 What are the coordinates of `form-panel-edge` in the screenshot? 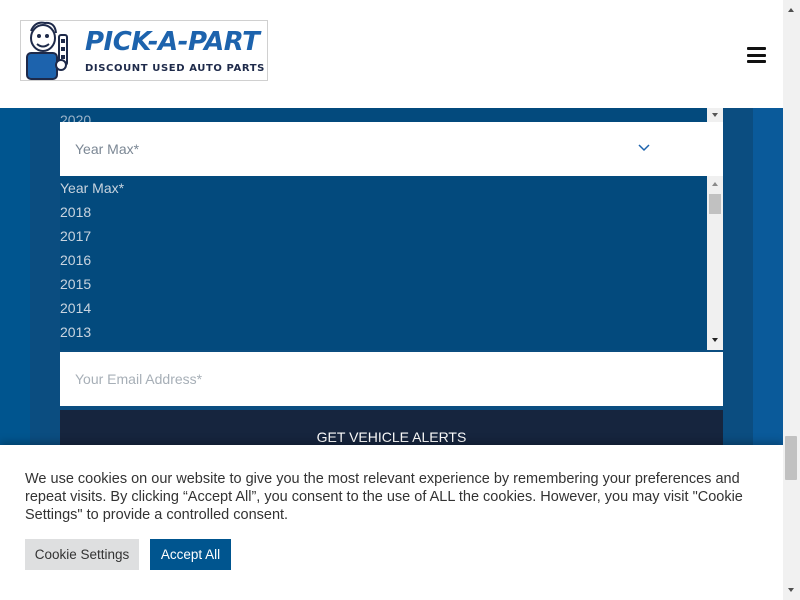 It's located at (768, 276).